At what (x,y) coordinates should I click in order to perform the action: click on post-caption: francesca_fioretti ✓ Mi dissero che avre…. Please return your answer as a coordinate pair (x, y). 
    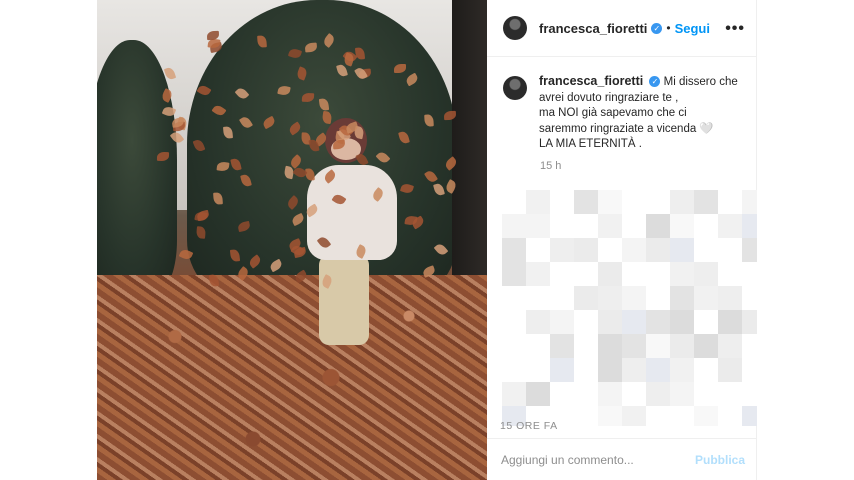
    Looking at the image, I should click on (623, 113).